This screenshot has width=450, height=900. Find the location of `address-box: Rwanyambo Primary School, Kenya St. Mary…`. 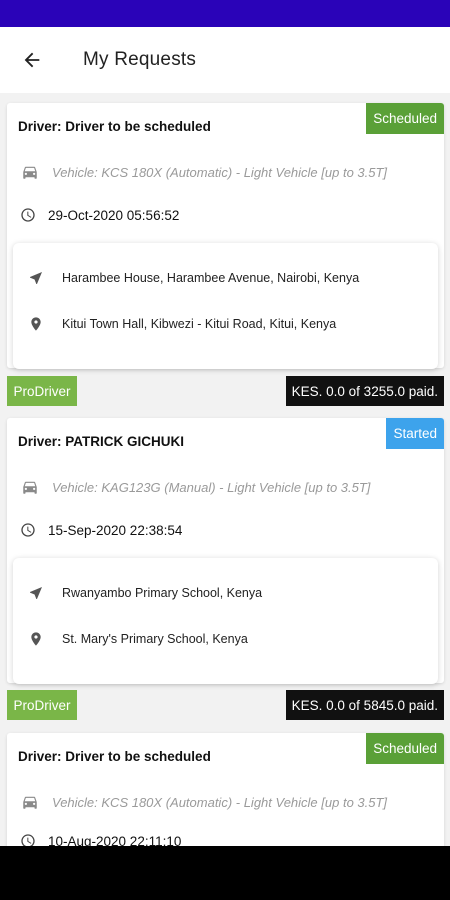

address-box: Rwanyambo Primary School, Kenya St. Mary… is located at coordinates (225, 621).